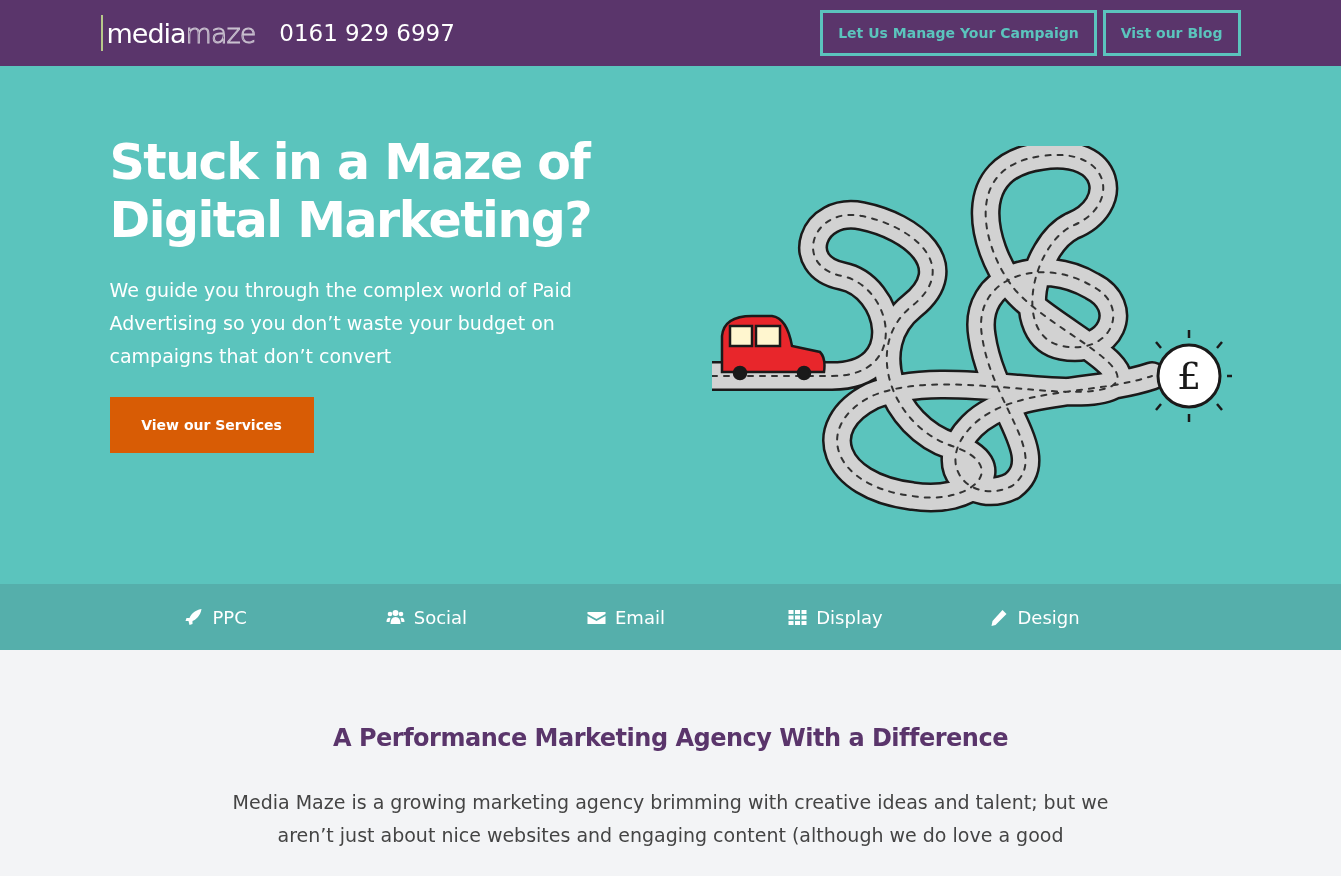 Image resolution: width=1341 pixels, height=876 pixels. What do you see at coordinates (1087, 617) in the screenshot?
I see `service-link: Design` at bounding box center [1087, 617].